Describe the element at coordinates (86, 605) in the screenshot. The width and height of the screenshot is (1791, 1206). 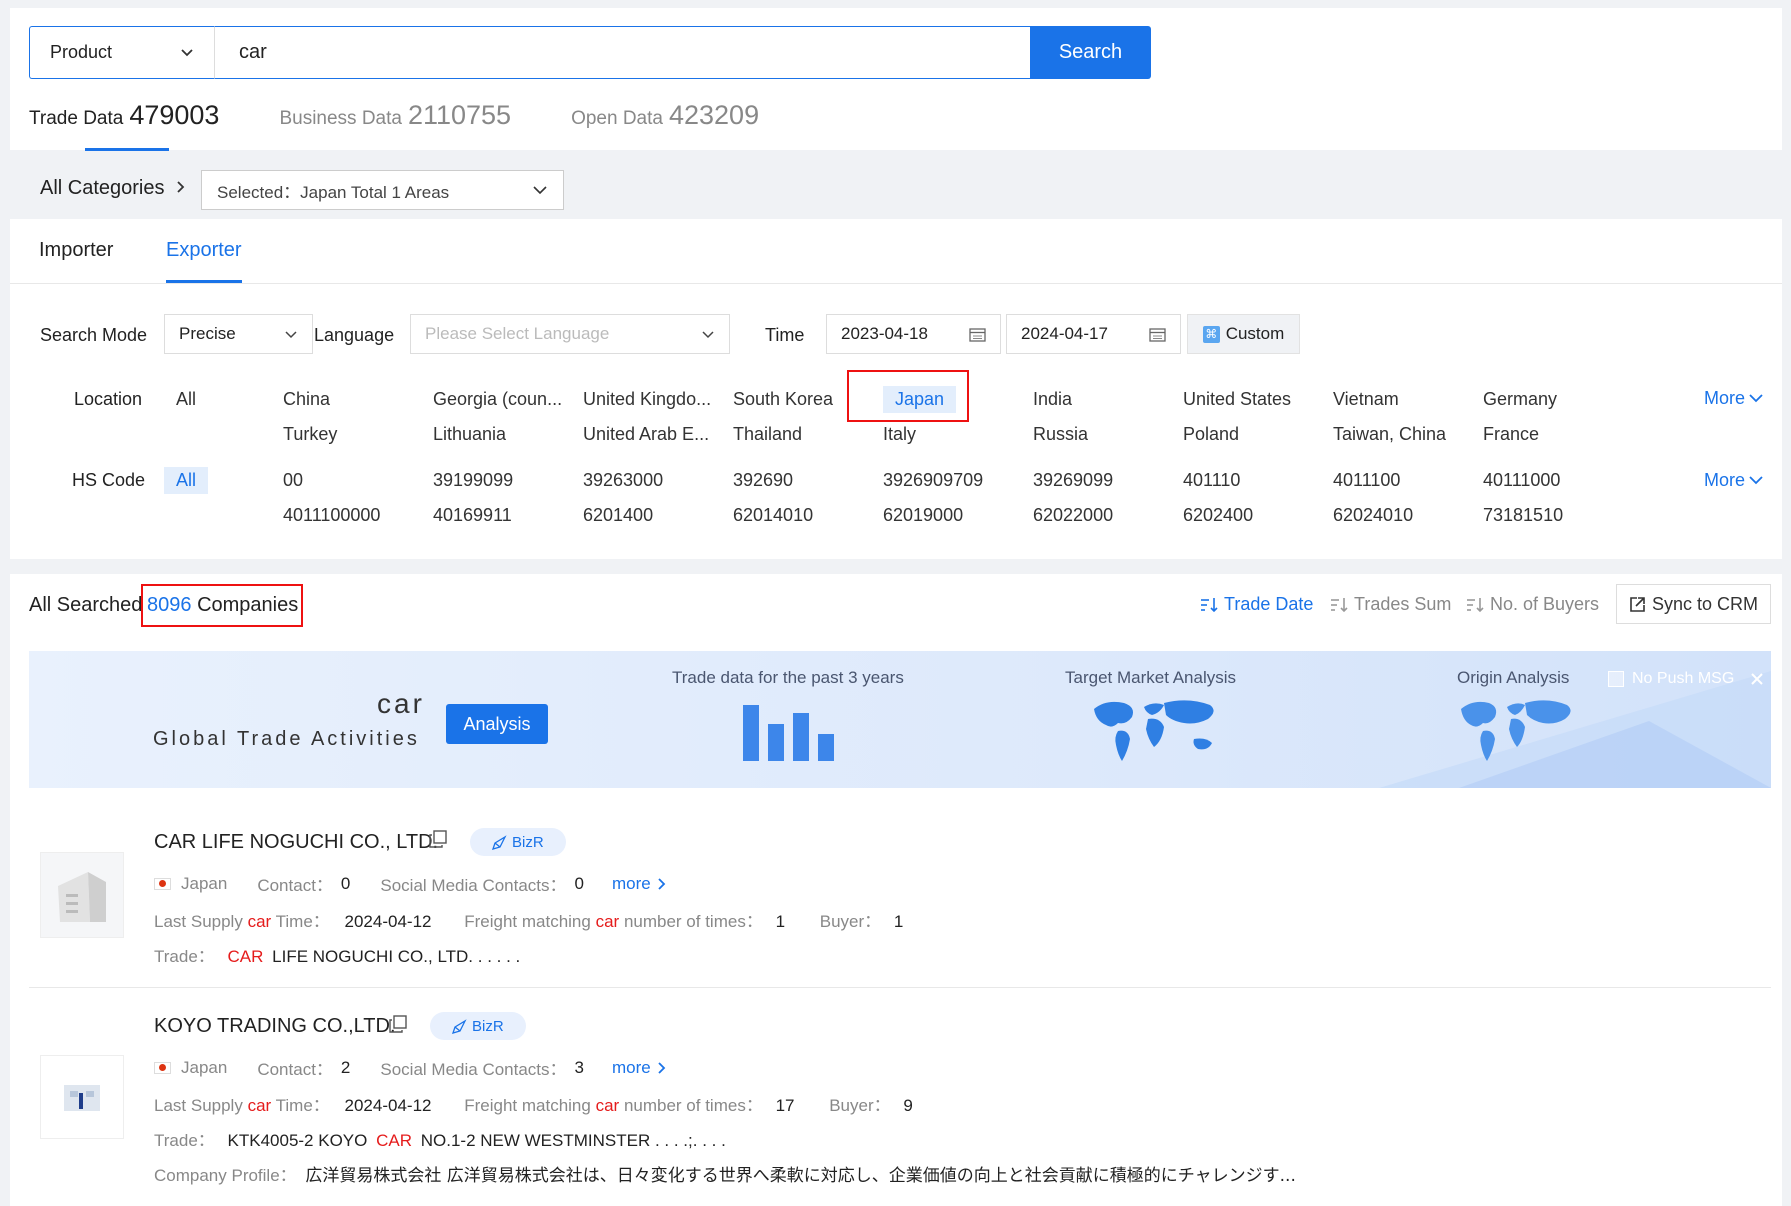
I see `results-prefix: All Searched` at that location.